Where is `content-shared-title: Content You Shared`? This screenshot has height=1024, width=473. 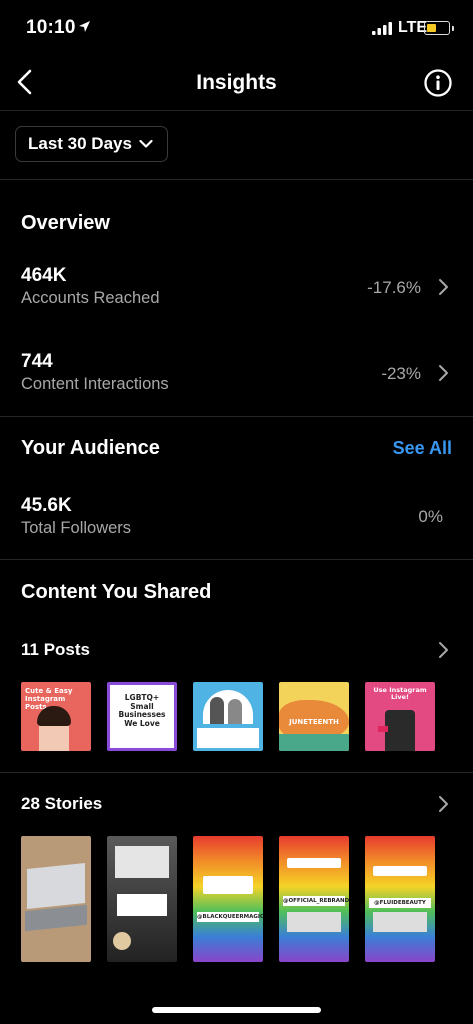
content-shared-title: Content You Shared is located at coordinates (116, 592).